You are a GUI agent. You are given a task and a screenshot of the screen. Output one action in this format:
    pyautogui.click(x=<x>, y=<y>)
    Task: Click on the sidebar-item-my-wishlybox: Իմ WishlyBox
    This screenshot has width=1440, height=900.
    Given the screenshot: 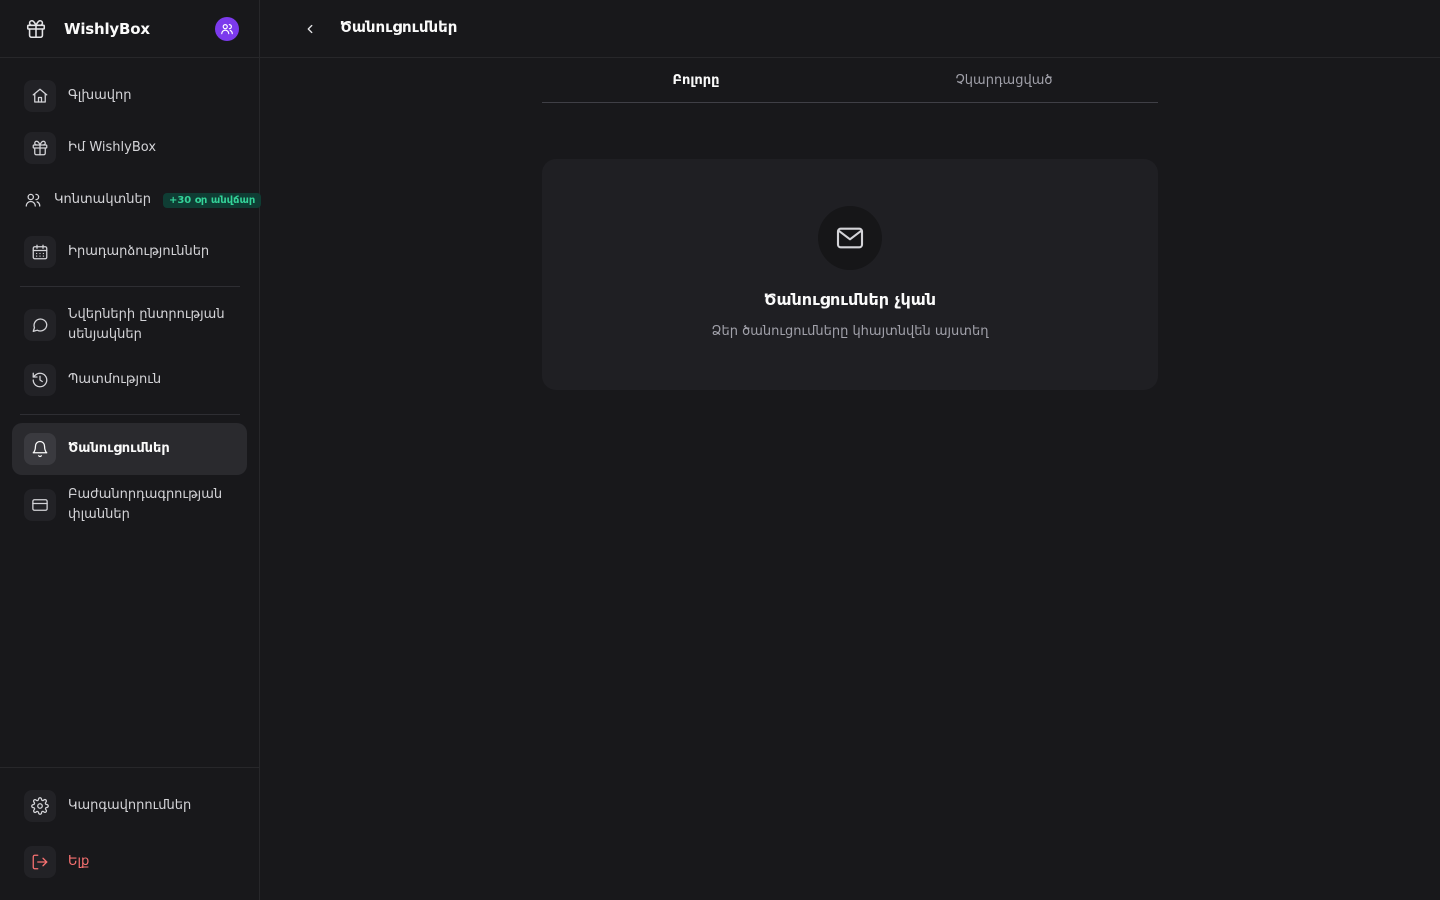 What is the action you would take?
    pyautogui.click(x=129, y=148)
    